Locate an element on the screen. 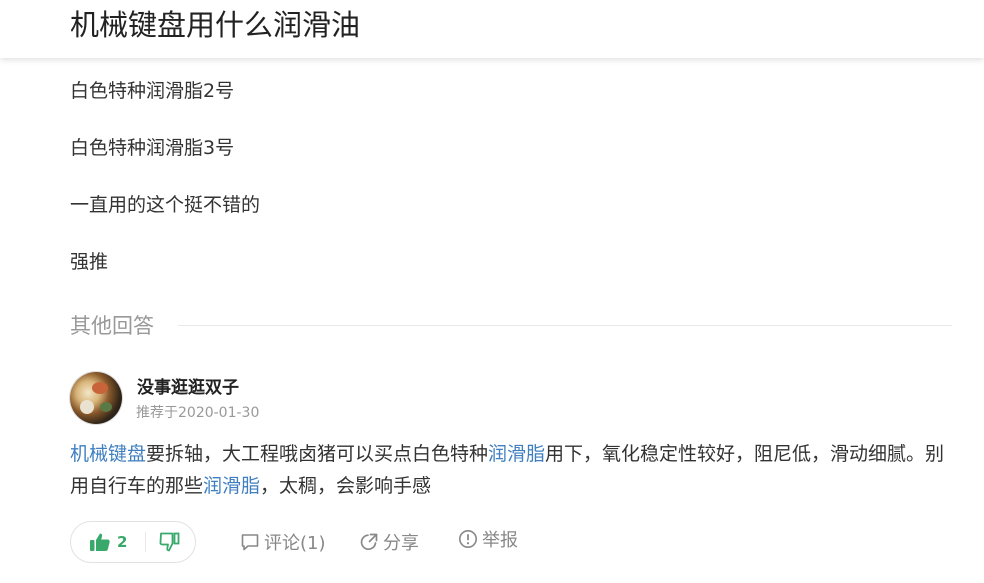  avatar is located at coordinates (96, 398).